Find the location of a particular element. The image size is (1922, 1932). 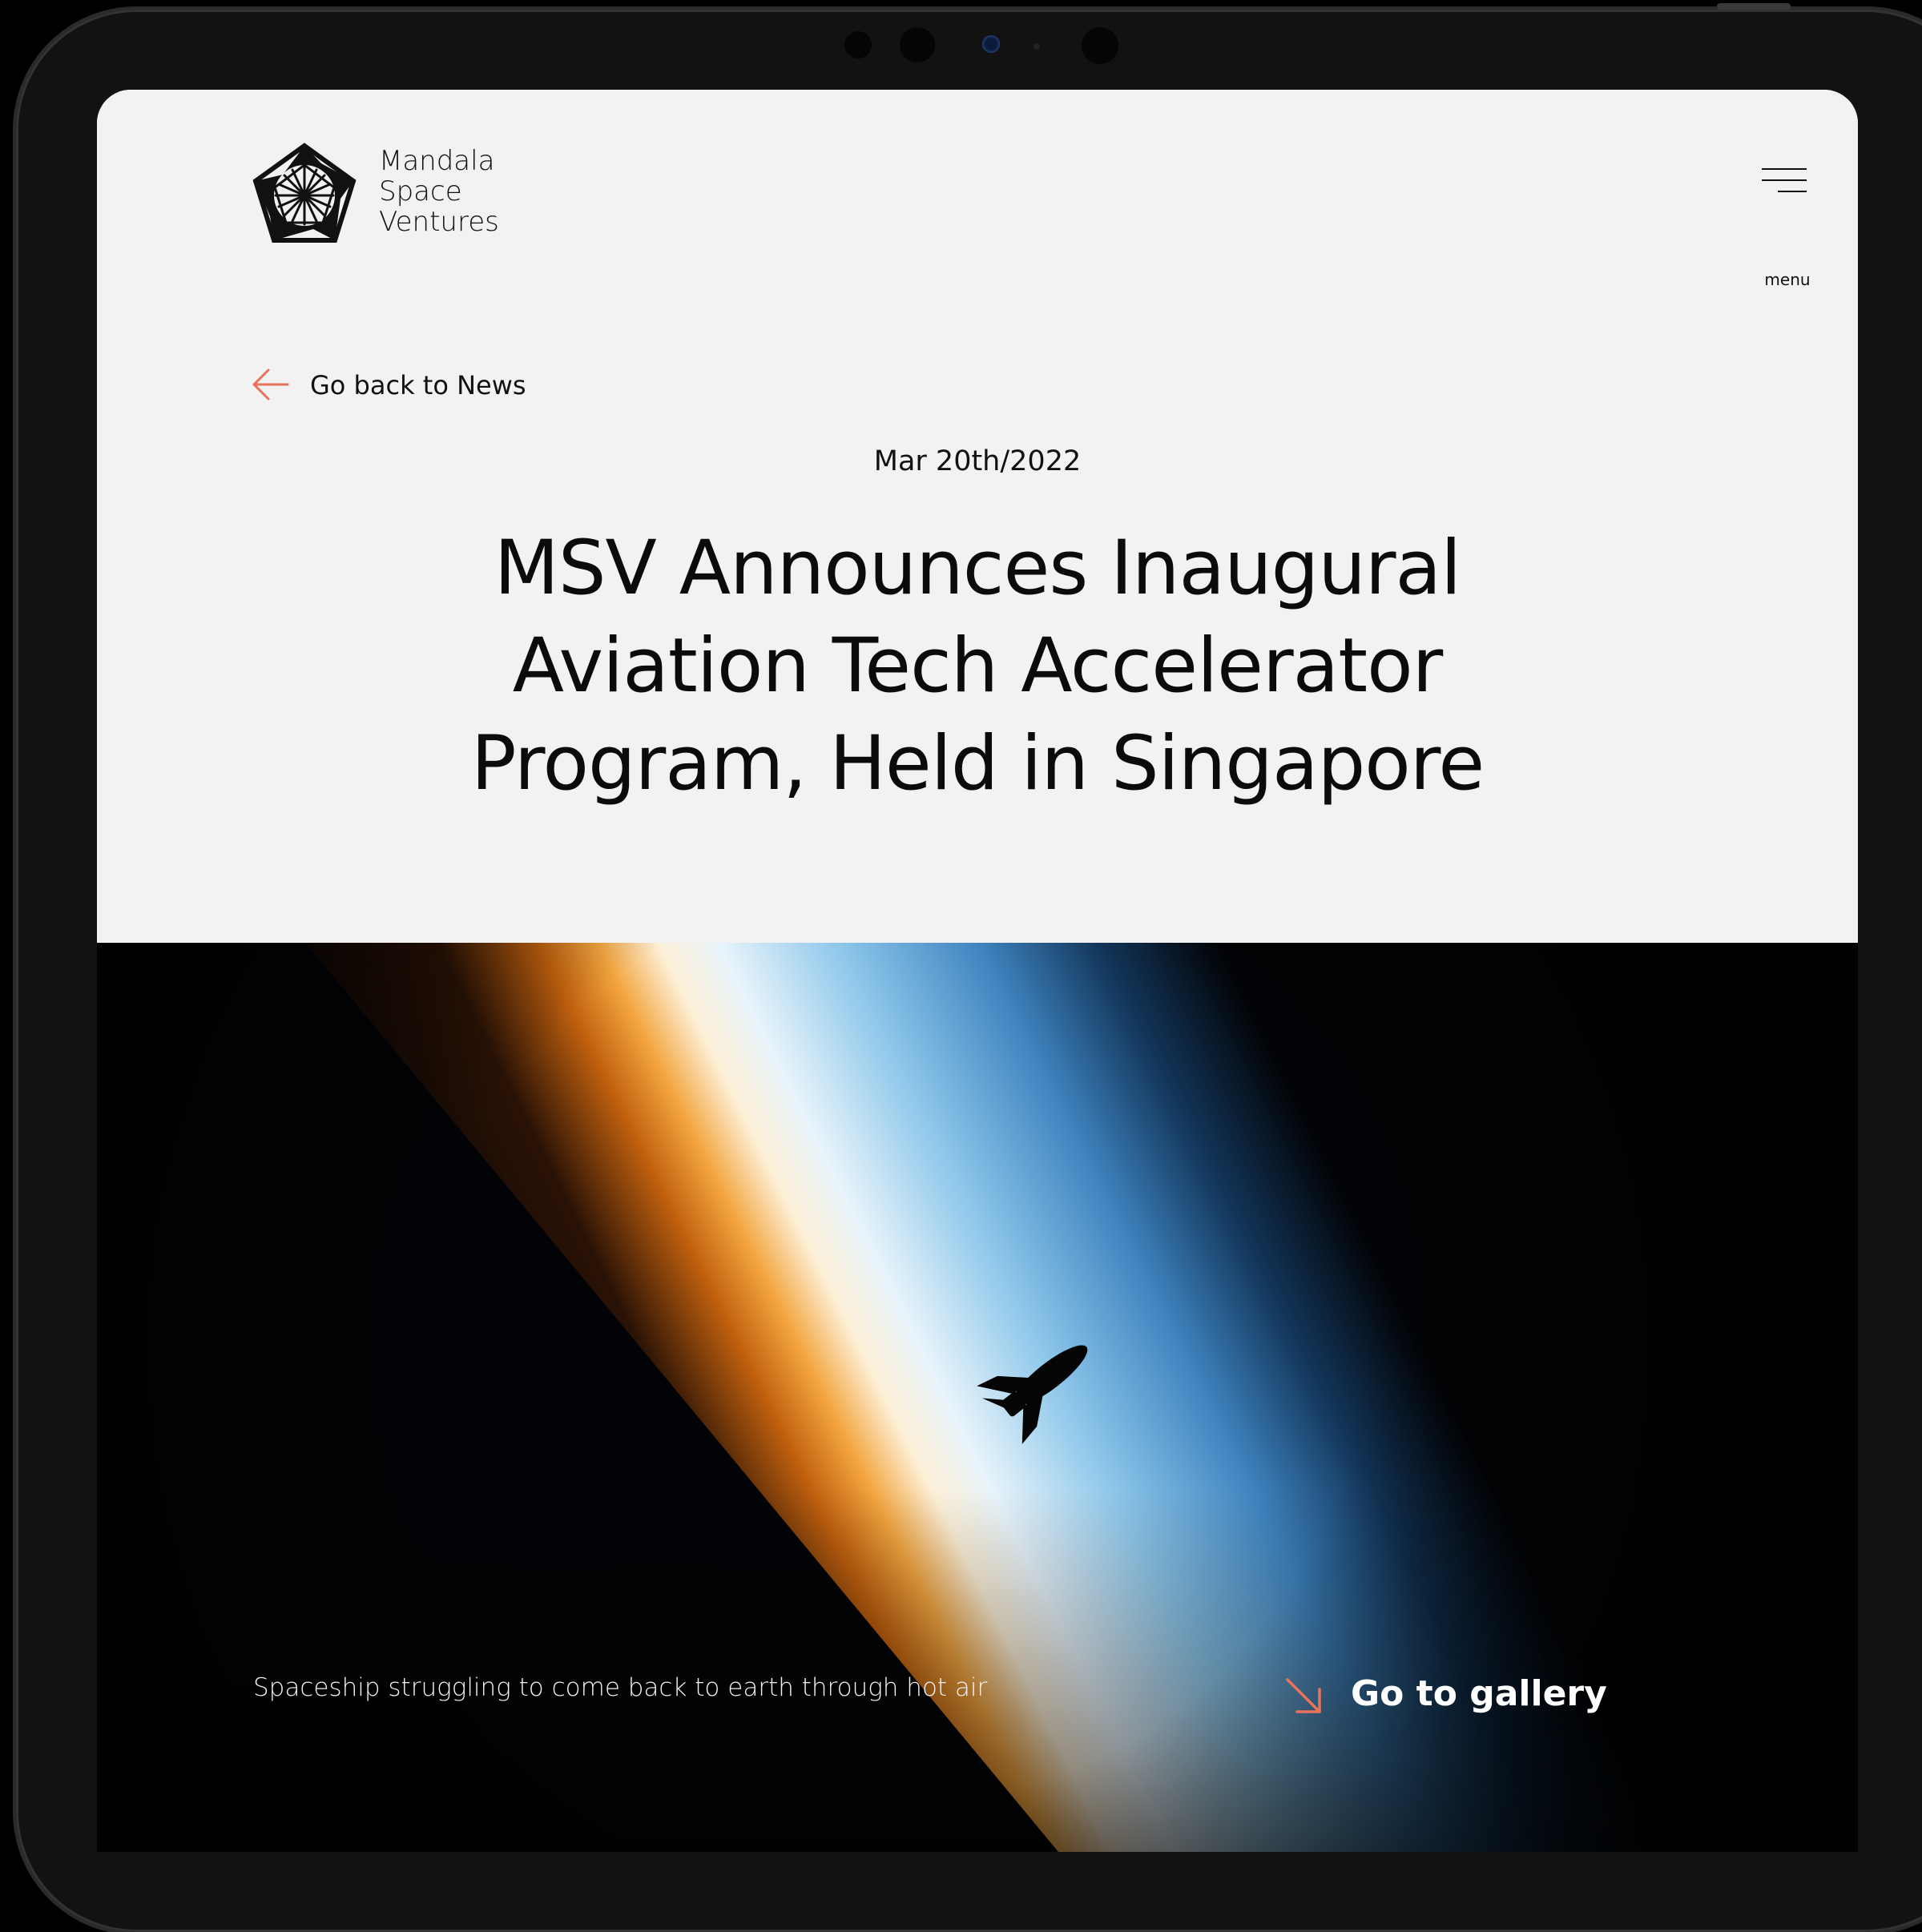

front-camera is located at coordinates (991, 44).